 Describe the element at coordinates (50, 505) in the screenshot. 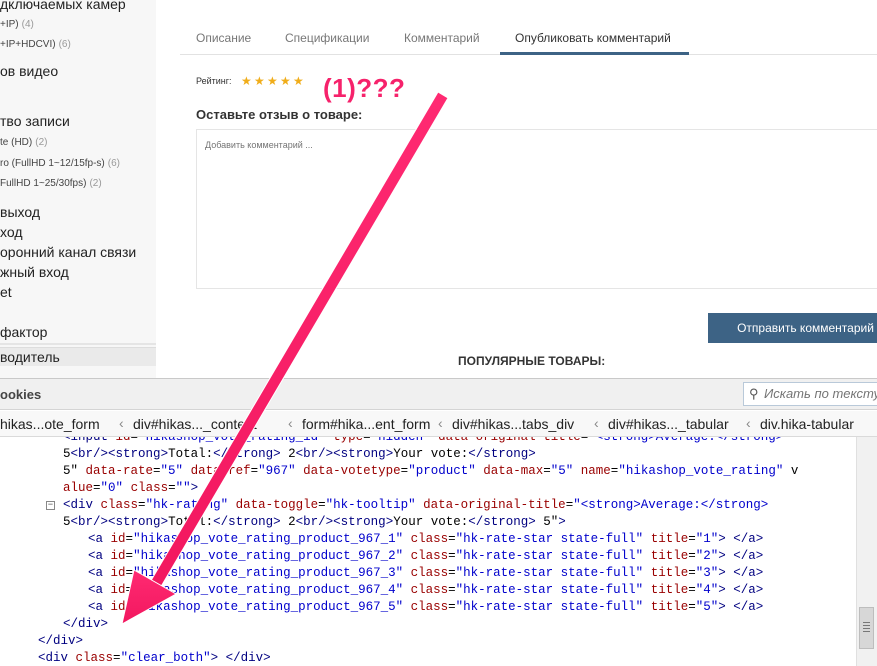

I see `collapse-toggle-icon: −` at that location.